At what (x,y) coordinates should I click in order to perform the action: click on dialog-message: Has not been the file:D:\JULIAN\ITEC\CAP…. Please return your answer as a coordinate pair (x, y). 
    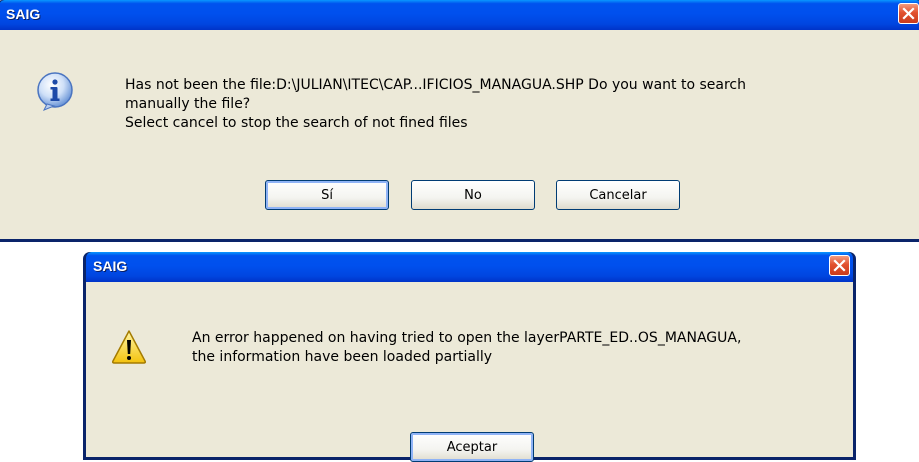
    Looking at the image, I should click on (520, 104).